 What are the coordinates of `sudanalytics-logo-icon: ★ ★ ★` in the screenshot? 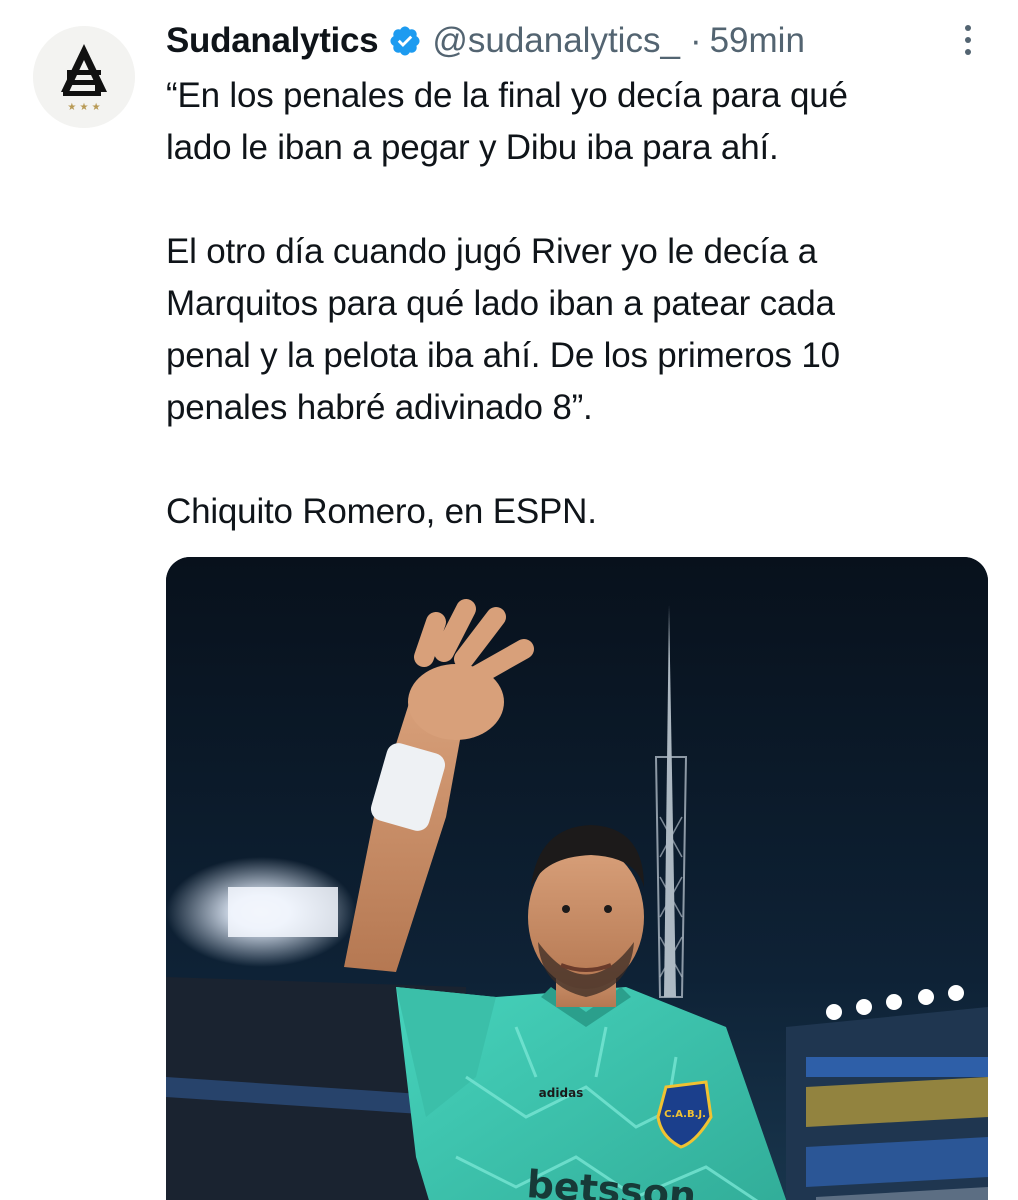 It's located at (84, 77).